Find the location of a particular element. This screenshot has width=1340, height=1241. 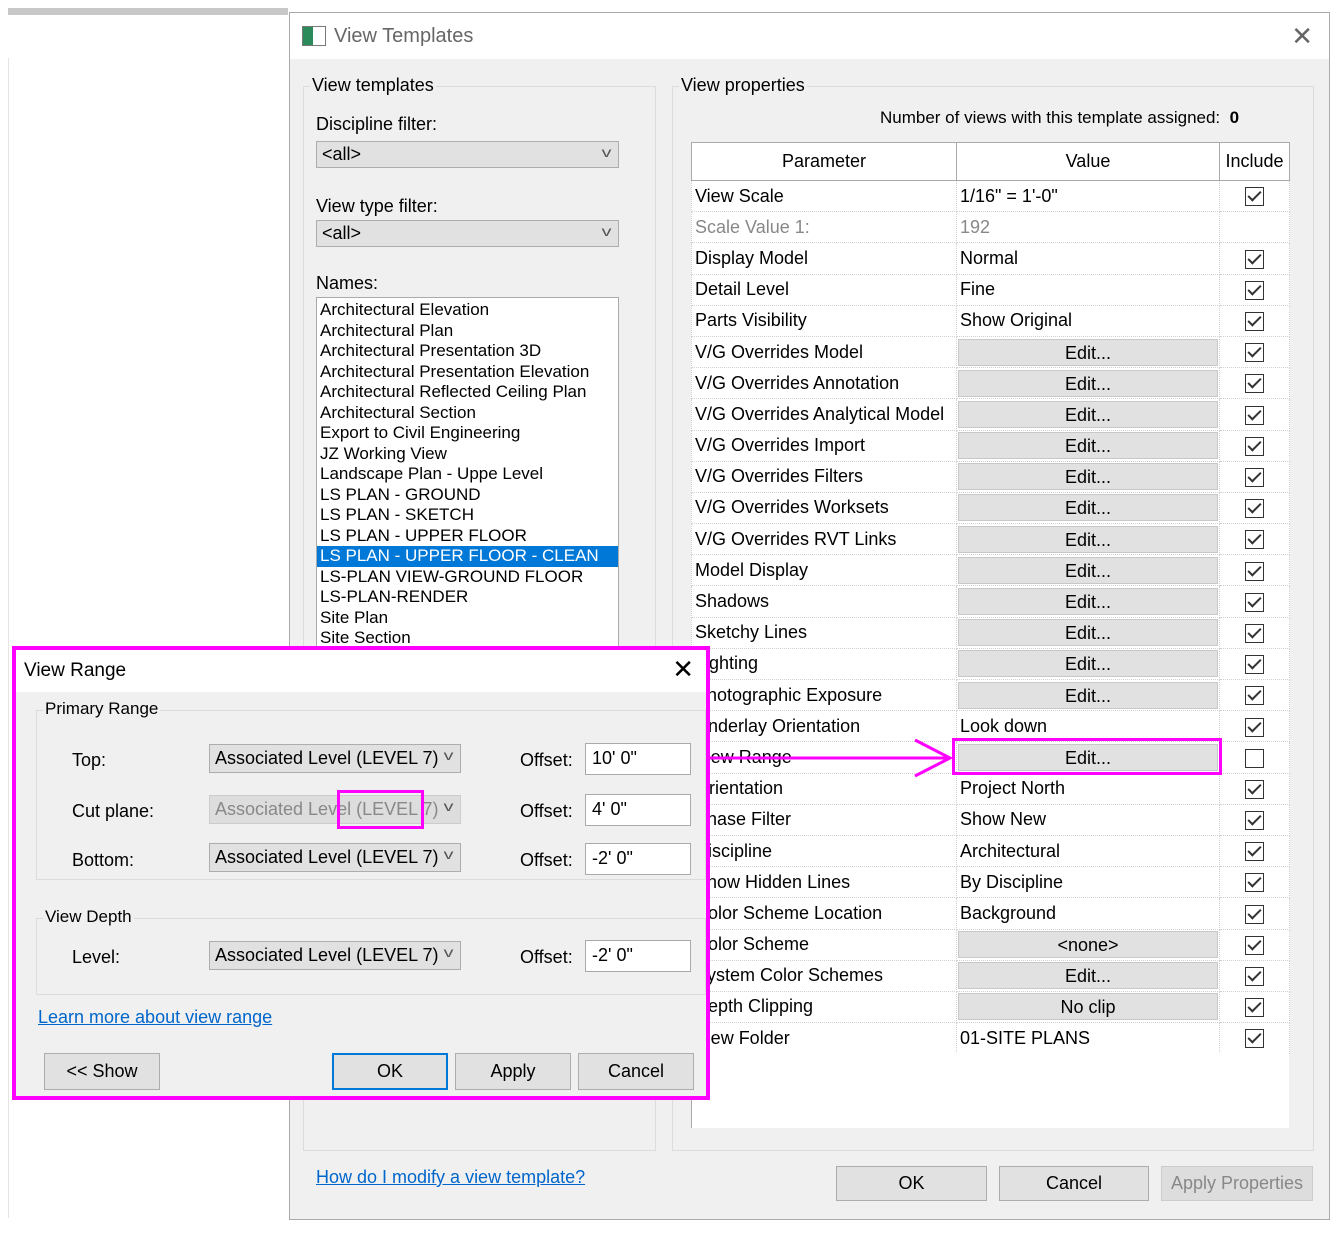

depth-offset-input: -2' 0" is located at coordinates (638, 956).